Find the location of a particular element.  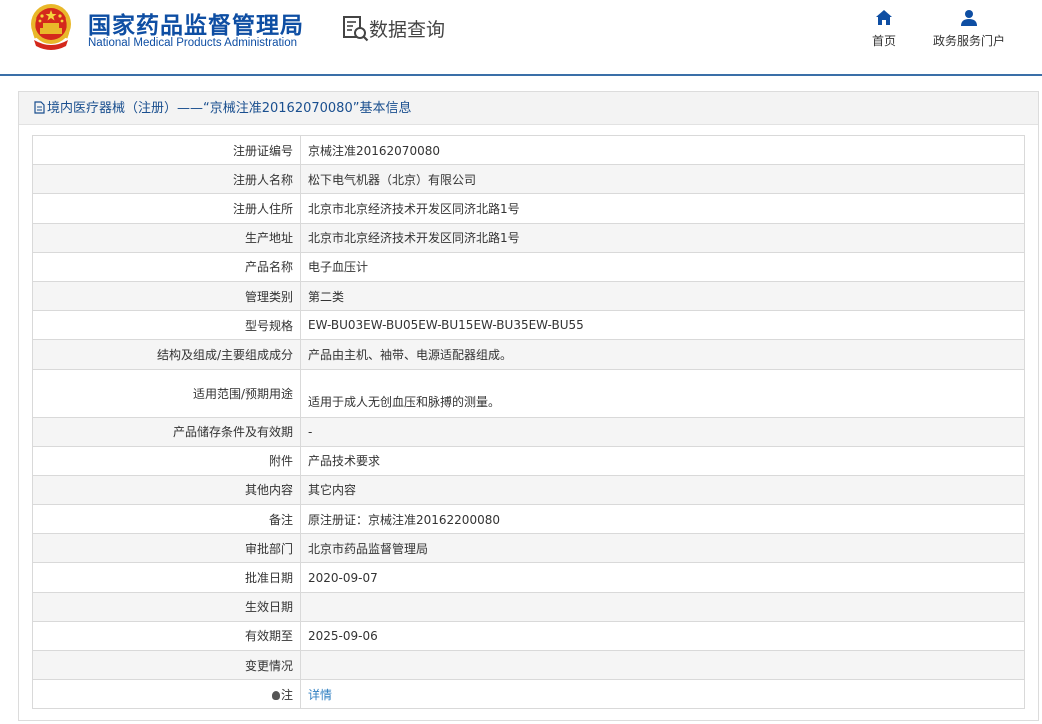

field-label: 变更情况 is located at coordinates (166, 665).